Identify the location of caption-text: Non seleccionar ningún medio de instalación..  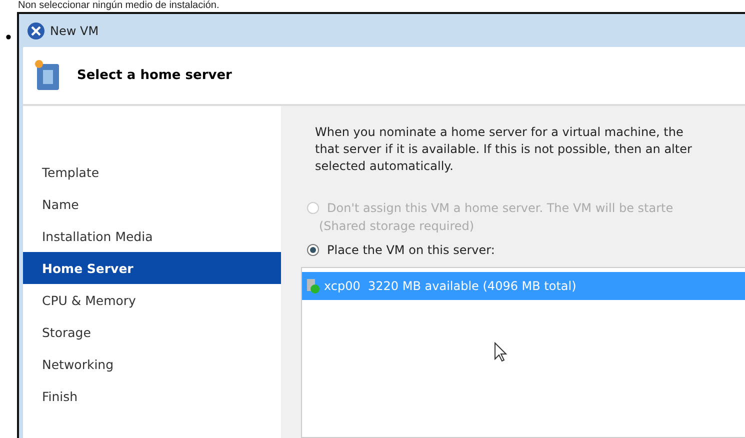
(119, 6).